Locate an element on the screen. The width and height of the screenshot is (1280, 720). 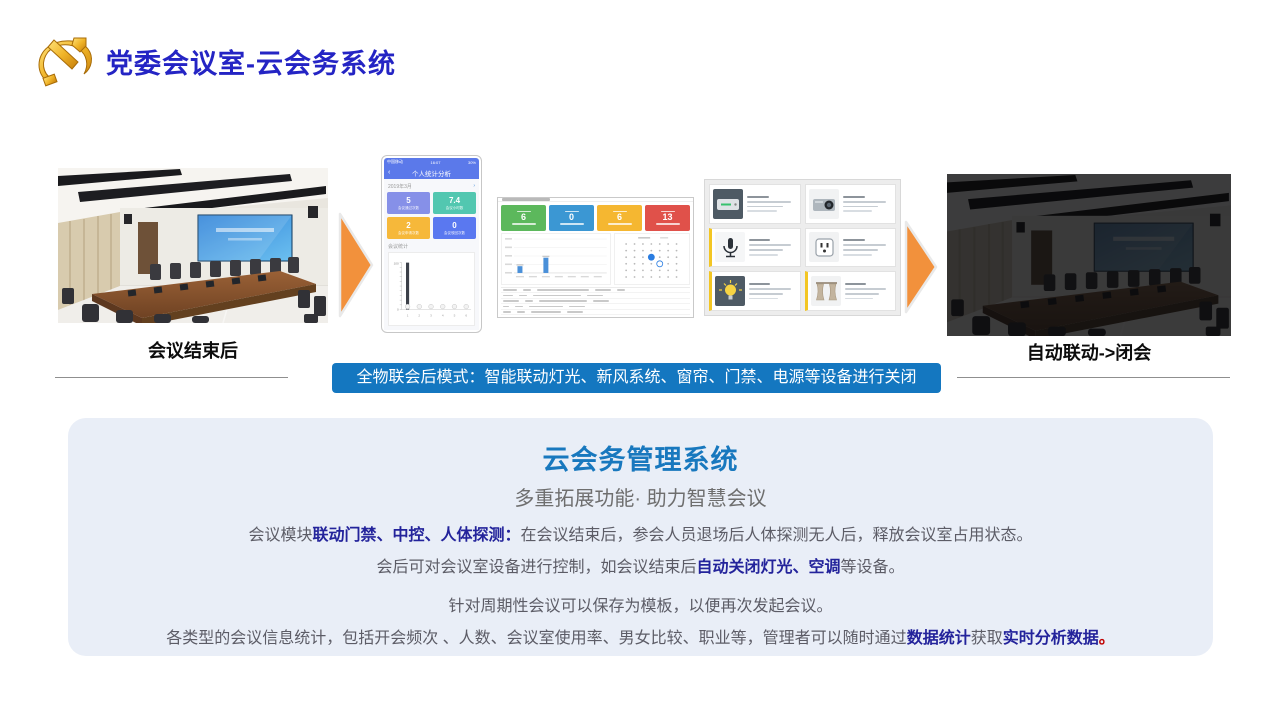
meeting-room-scene is located at coordinates (193, 245).